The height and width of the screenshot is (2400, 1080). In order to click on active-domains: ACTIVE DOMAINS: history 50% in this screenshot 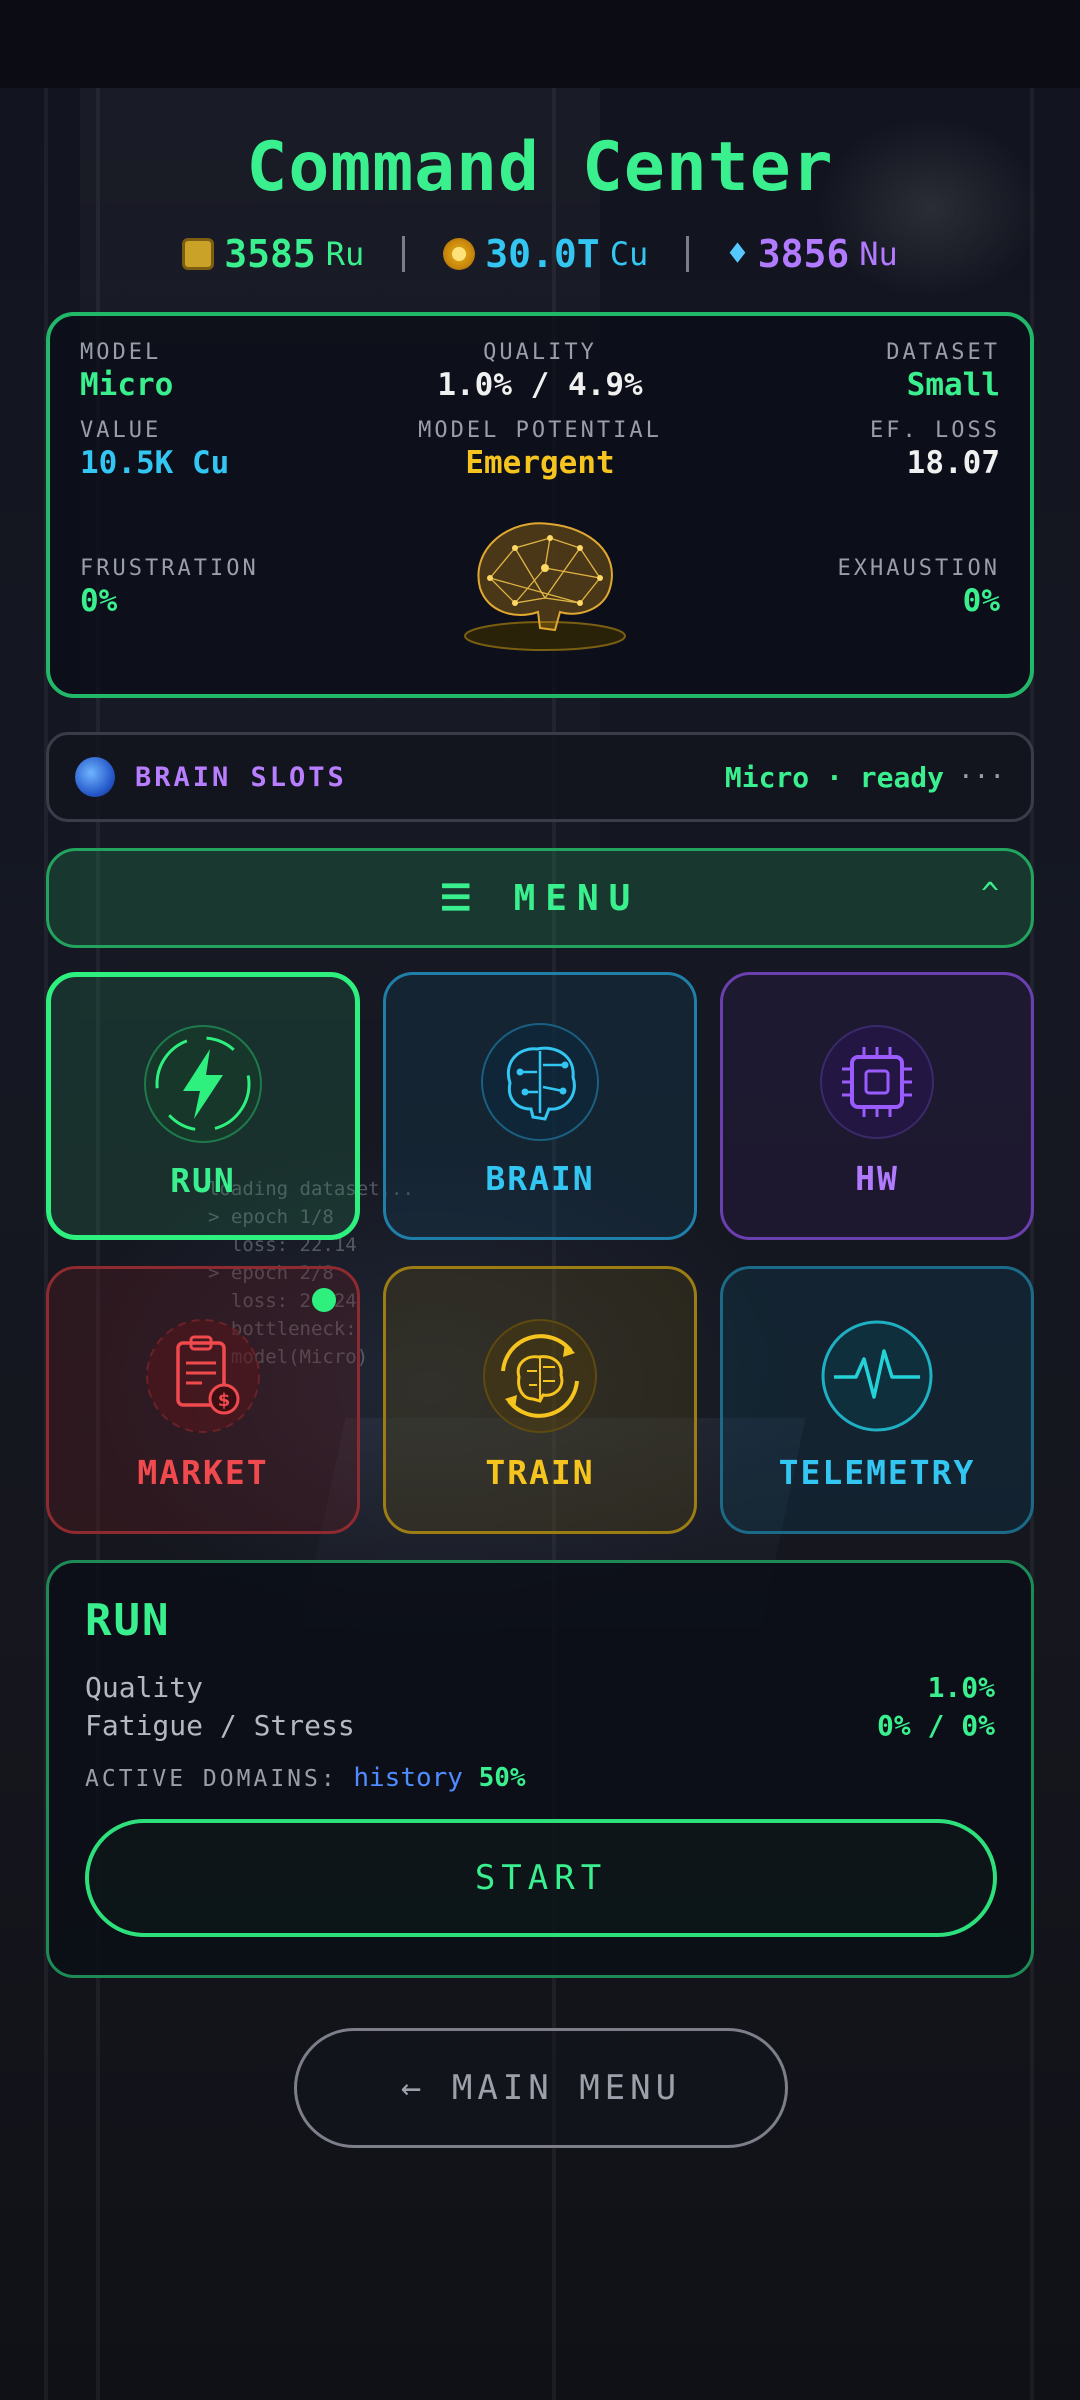, I will do `click(305, 1778)`.